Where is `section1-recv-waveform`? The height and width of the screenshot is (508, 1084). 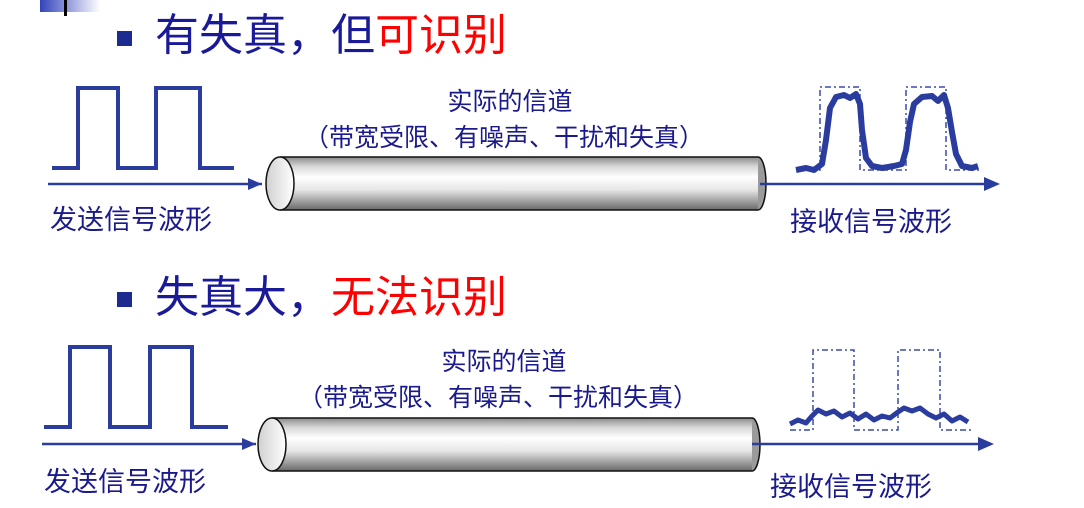
section1-recv-waveform is located at coordinates (887, 132).